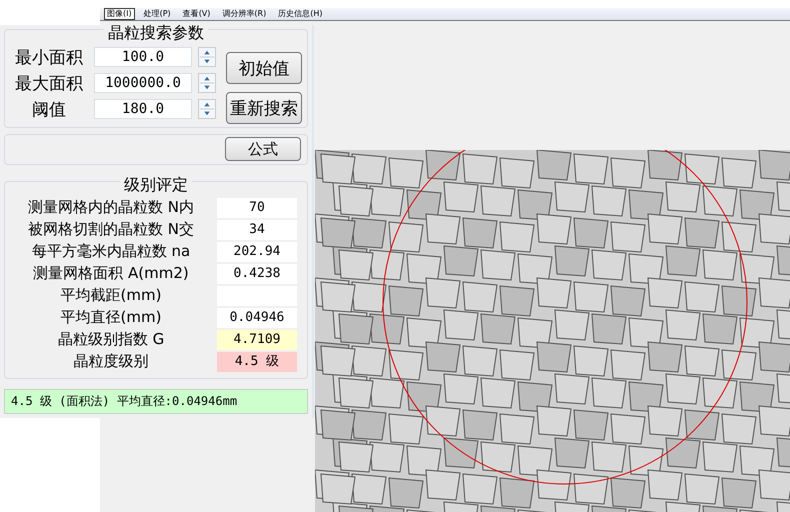 The image size is (790, 512). What do you see at coordinates (49, 109) in the screenshot?
I see `field-label: 阈值` at bounding box center [49, 109].